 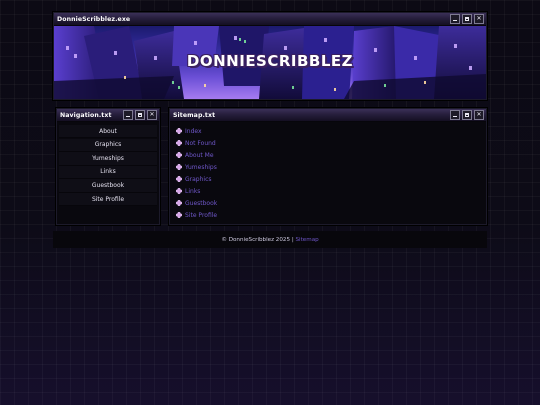 I want to click on sitemap-item: Graphics, so click(x=328, y=179).